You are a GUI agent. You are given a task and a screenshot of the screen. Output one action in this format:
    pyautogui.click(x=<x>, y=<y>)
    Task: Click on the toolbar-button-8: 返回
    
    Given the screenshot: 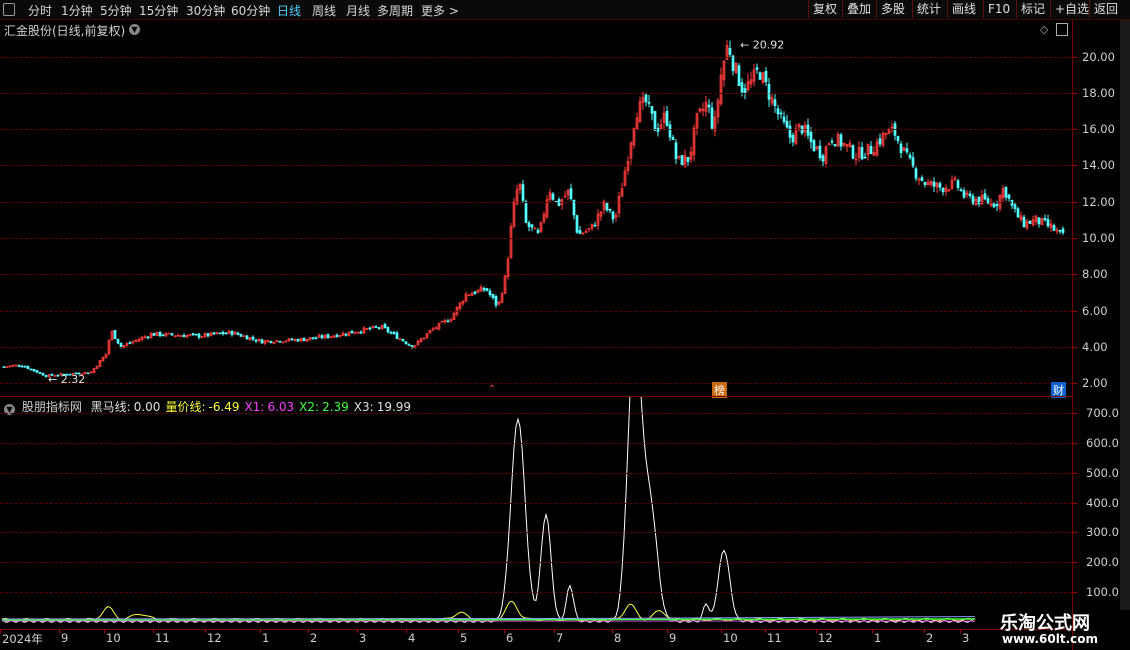 What is the action you would take?
    pyautogui.click(x=1105, y=9)
    